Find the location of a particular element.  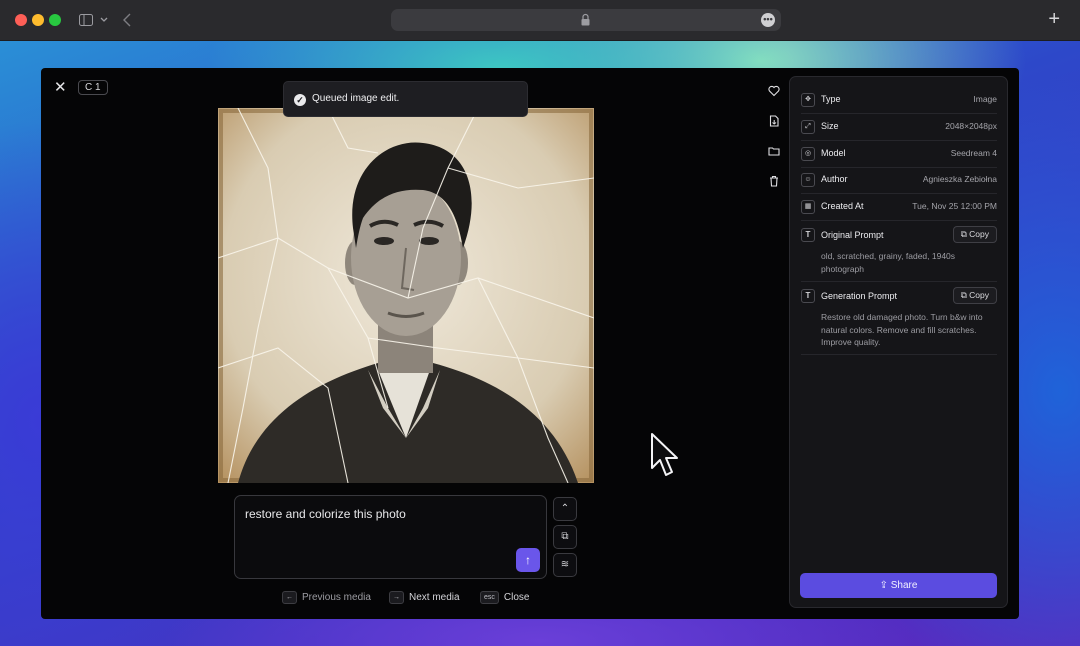

prompt-text: restore and colorize this photo is located at coordinates (325, 514).